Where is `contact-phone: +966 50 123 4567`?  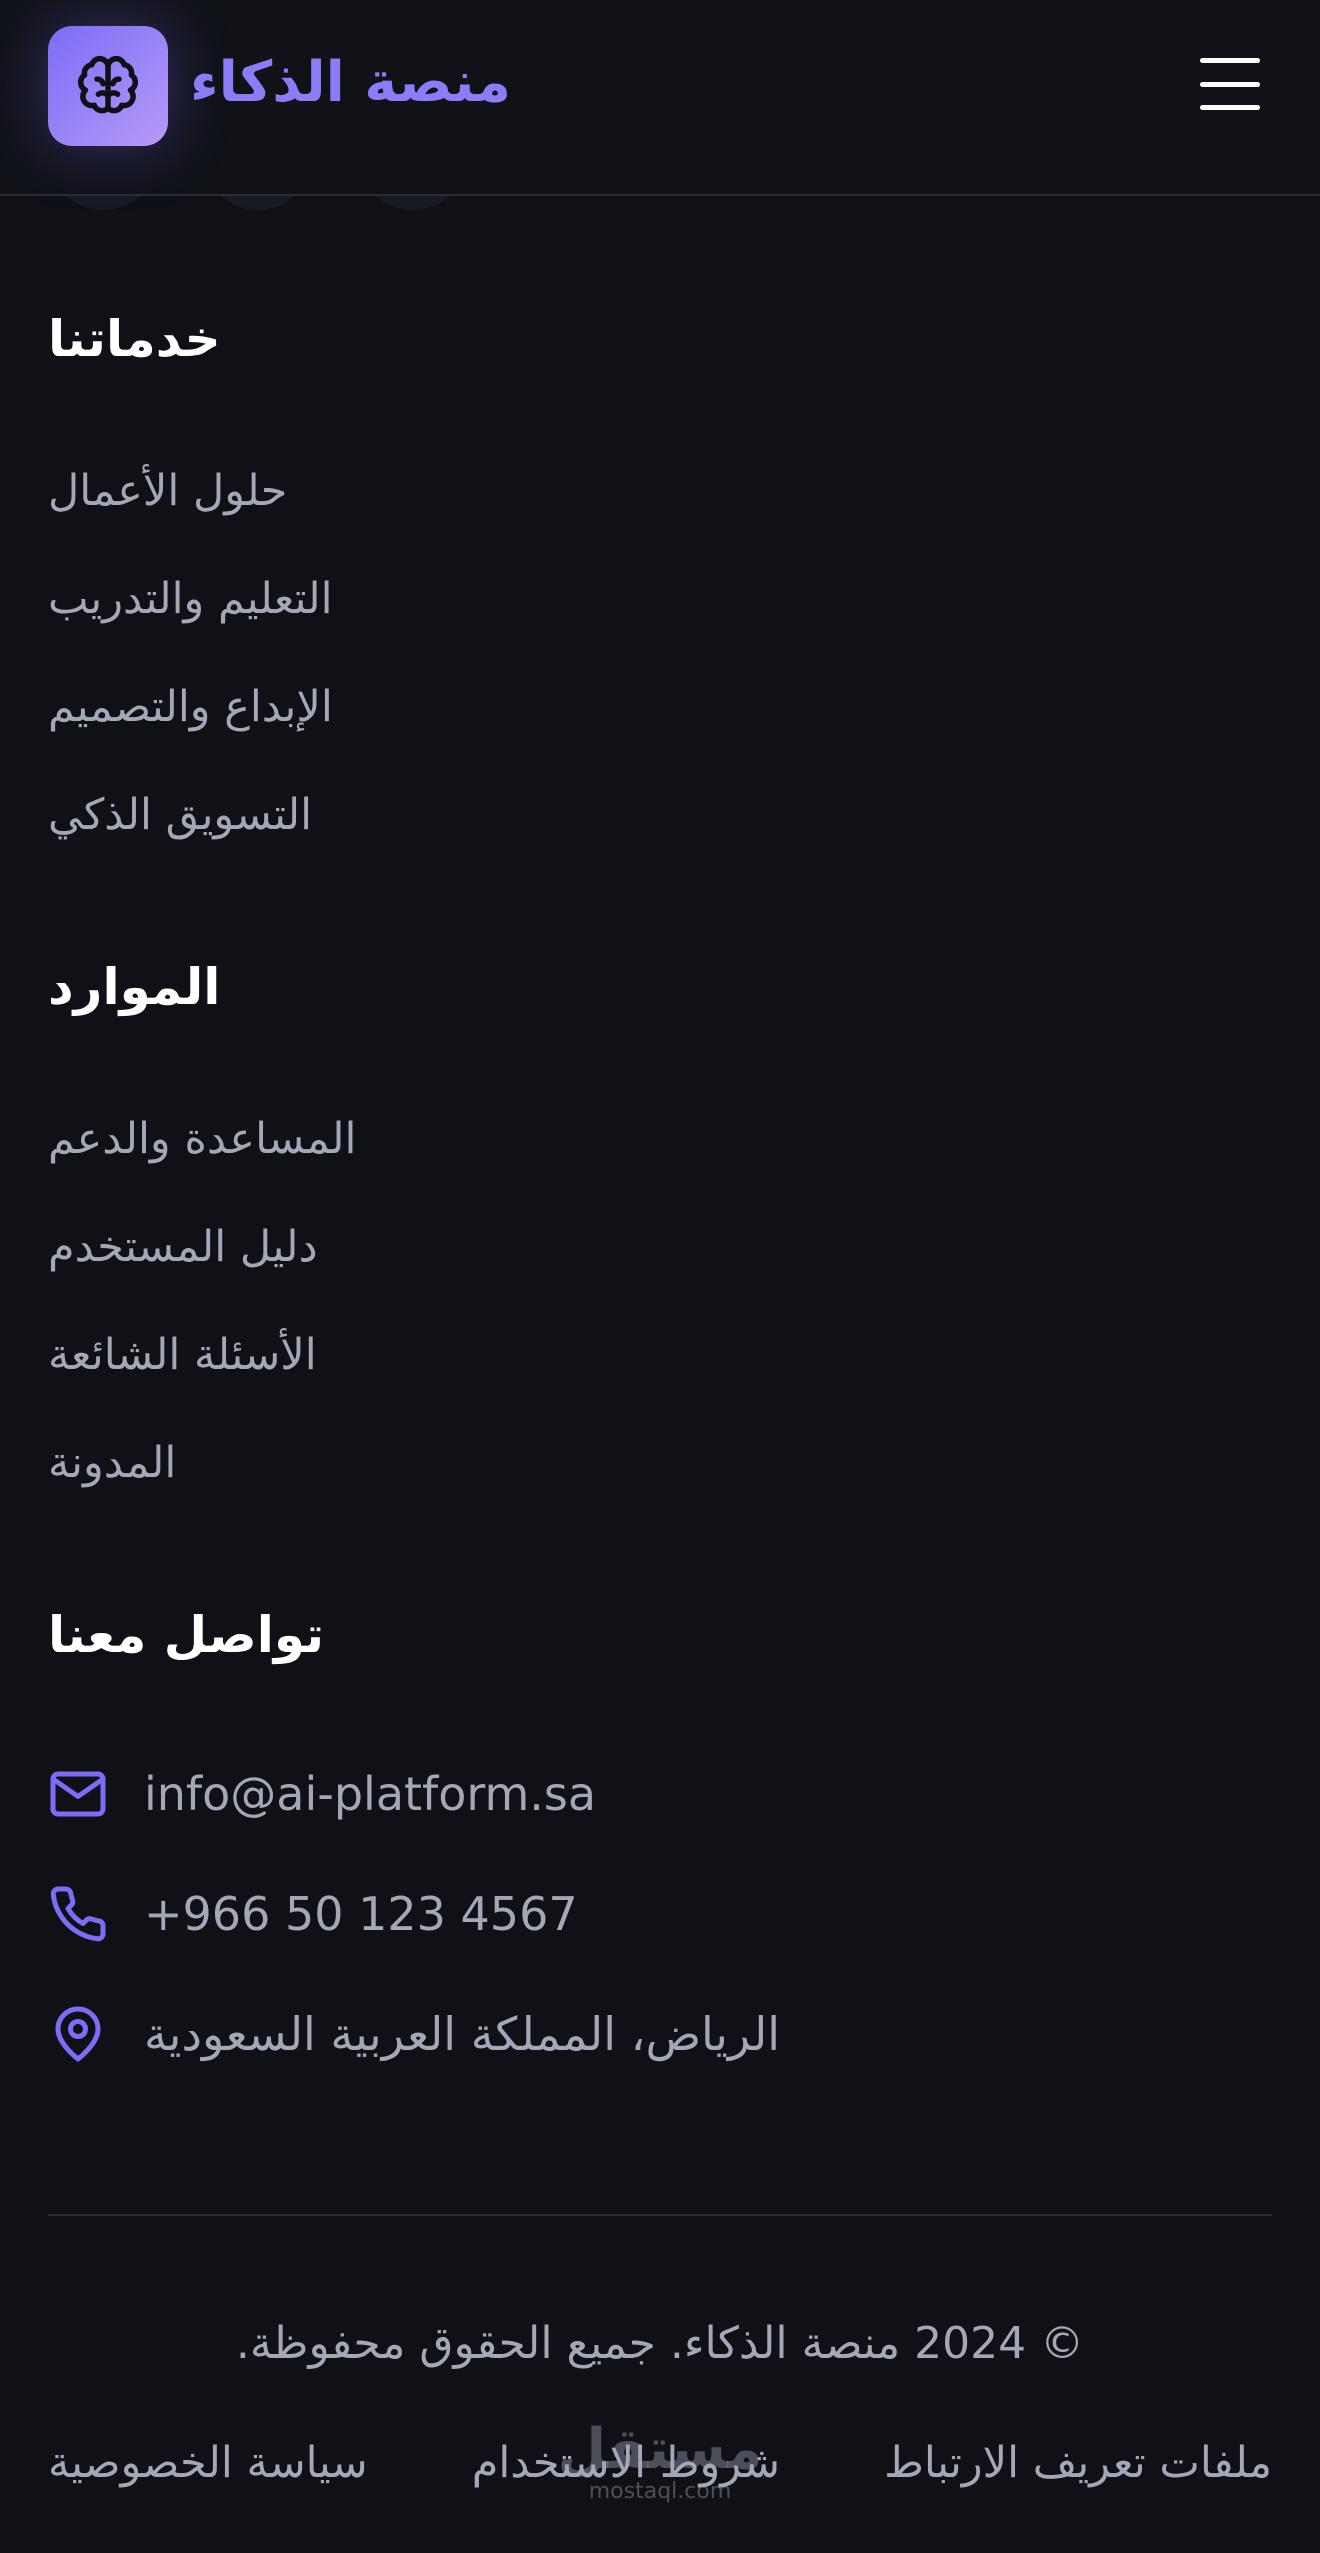 contact-phone: +966 50 123 4567 is located at coordinates (361, 1914).